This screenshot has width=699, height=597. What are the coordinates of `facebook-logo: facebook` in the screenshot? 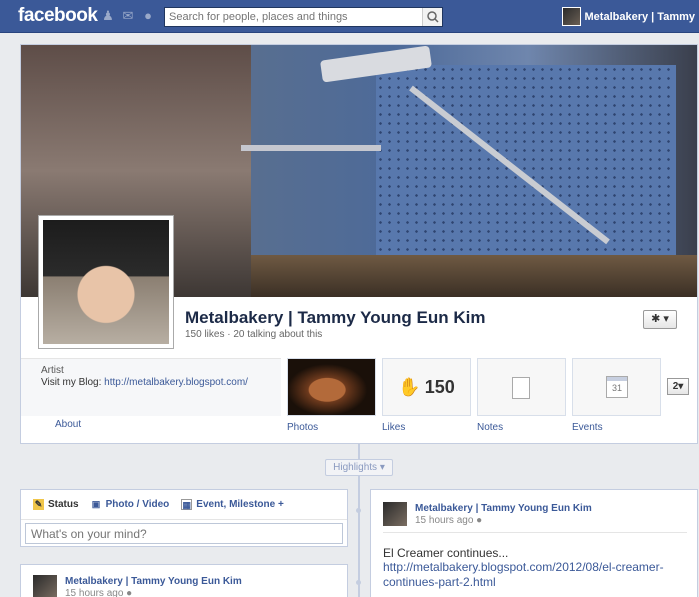 It's located at (58, 16).